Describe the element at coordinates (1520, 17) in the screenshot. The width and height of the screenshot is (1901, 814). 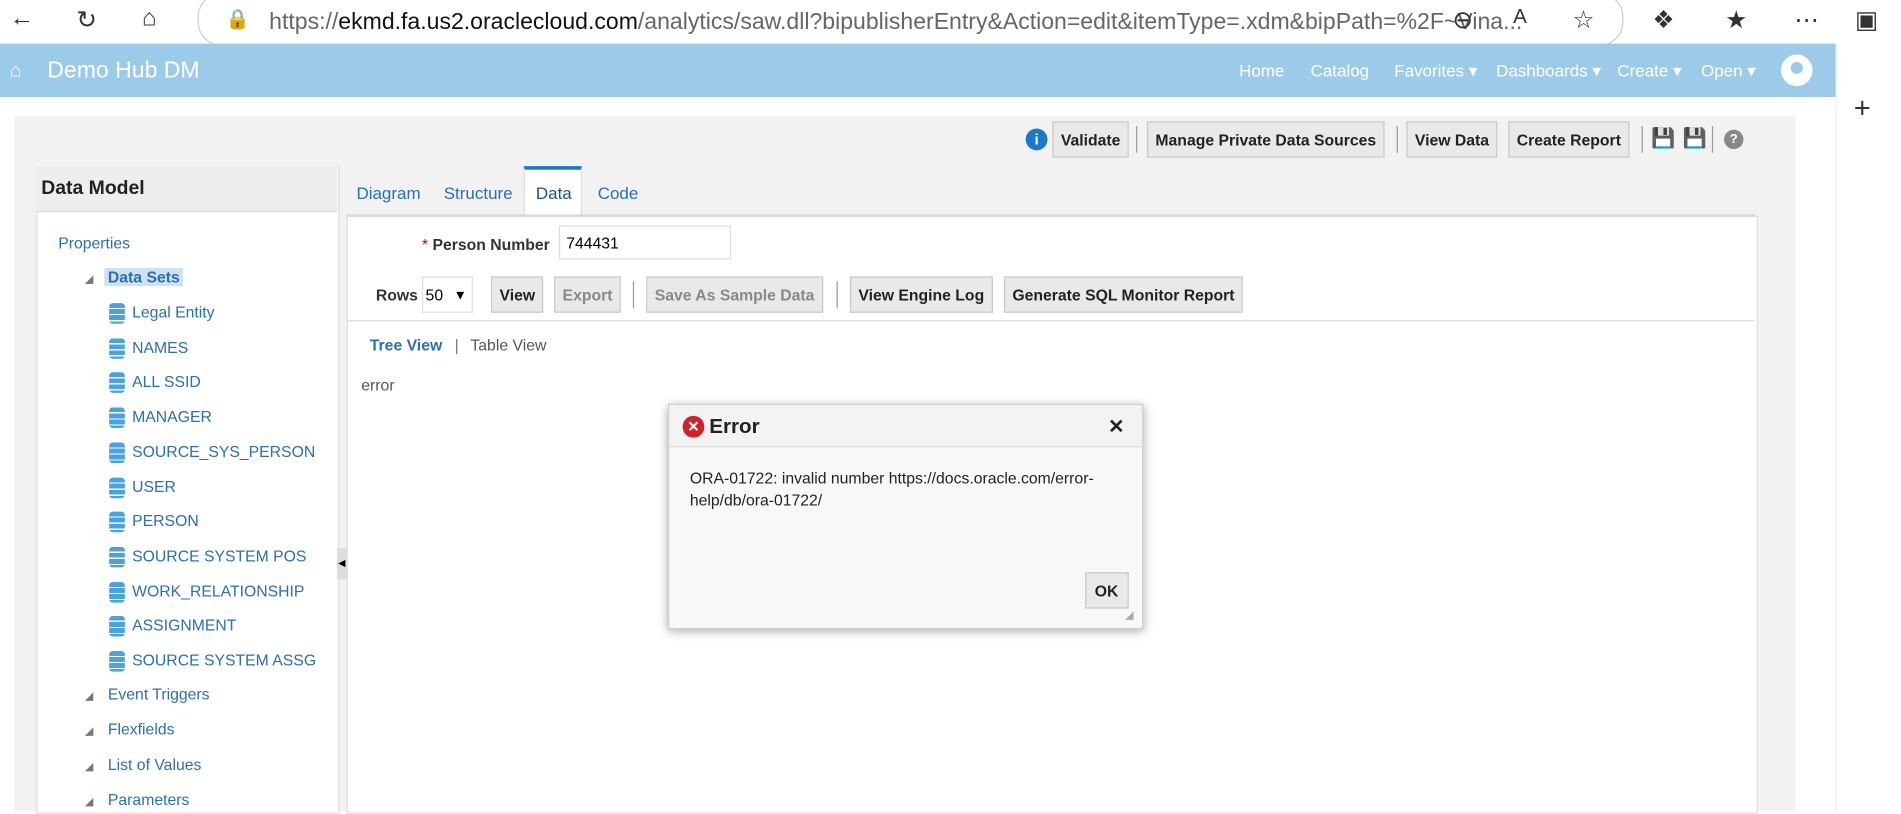
I see `read-aloud-icon: A` at that location.